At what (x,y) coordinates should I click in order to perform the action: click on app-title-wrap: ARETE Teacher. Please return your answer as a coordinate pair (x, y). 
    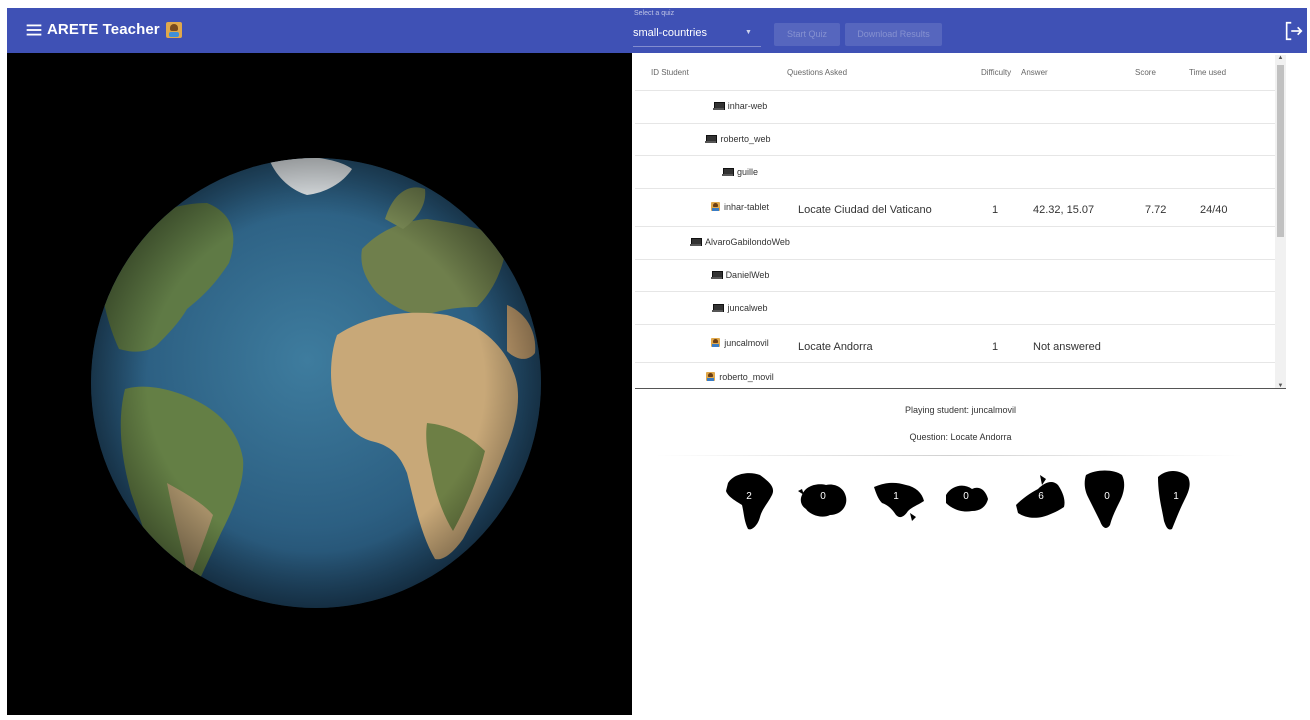
    Looking at the image, I should click on (114, 29).